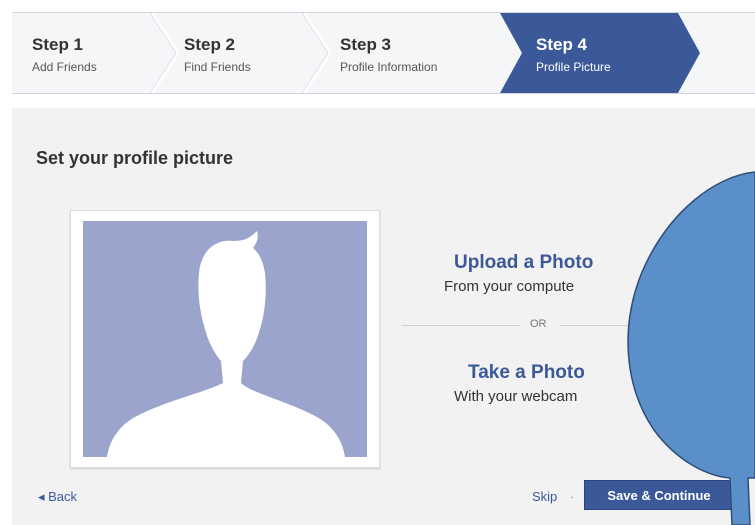 This screenshot has width=755, height=525. Describe the element at coordinates (366, 44) in the screenshot. I see `step-3-title: Step 3` at that location.